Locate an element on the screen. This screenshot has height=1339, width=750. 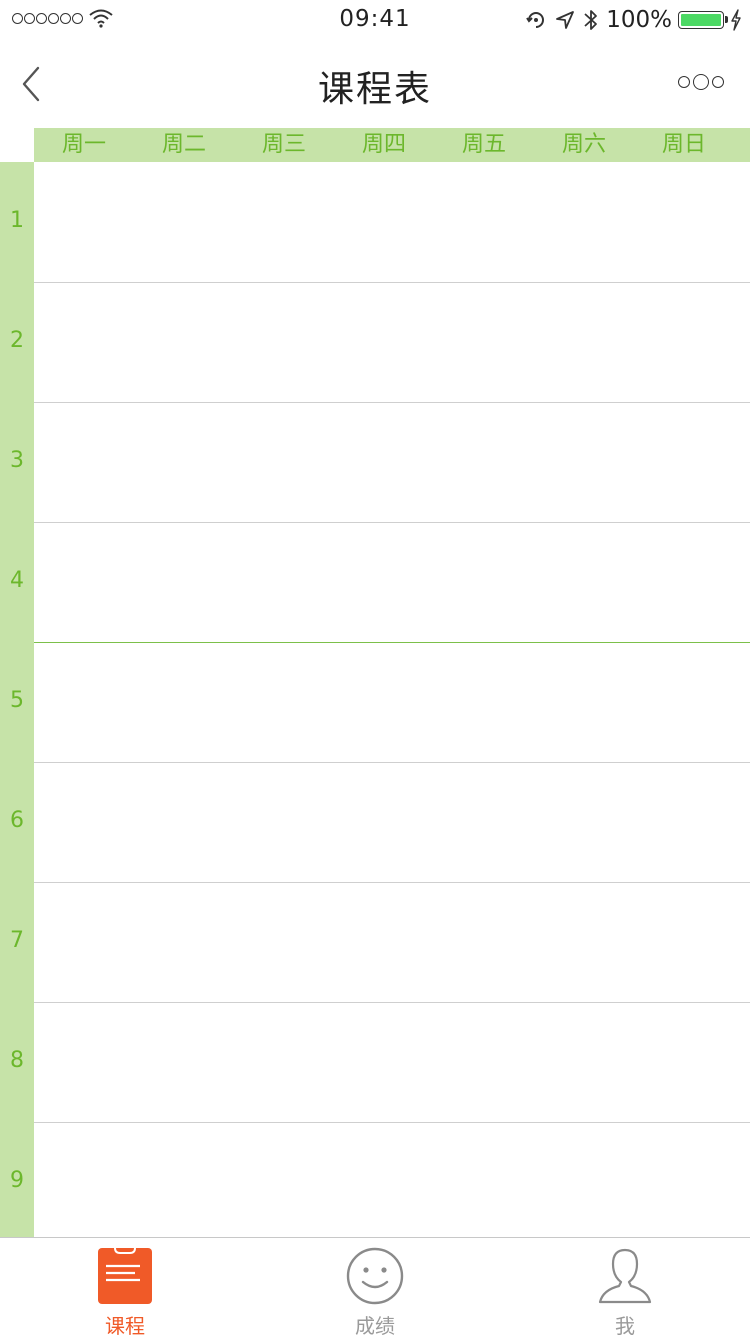
navigation-bar: 课程表 is located at coordinates (375, 84).